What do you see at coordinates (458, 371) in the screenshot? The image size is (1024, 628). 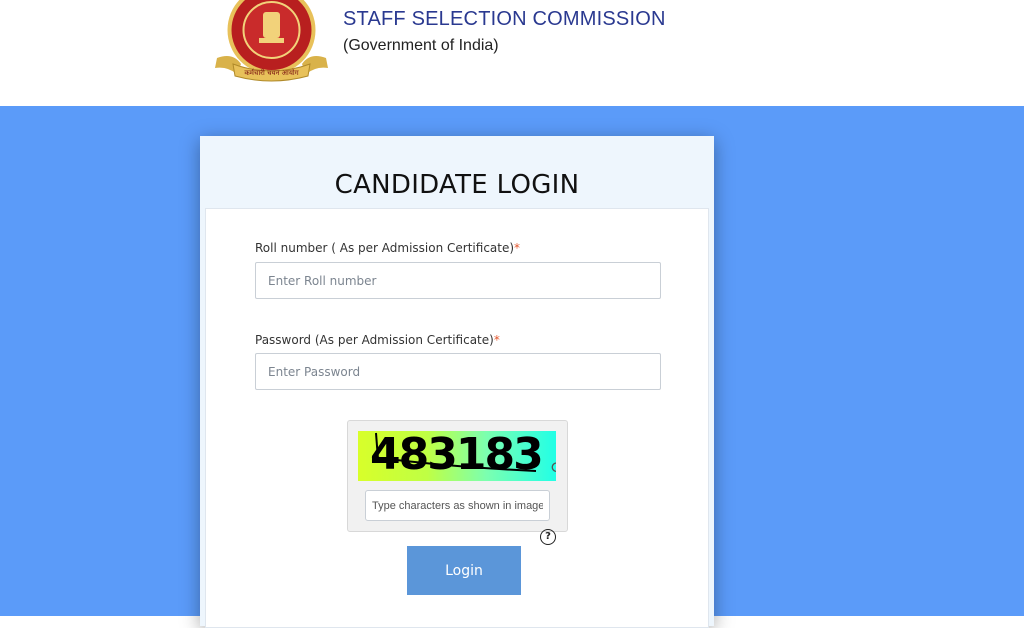 I see `password-input` at bounding box center [458, 371].